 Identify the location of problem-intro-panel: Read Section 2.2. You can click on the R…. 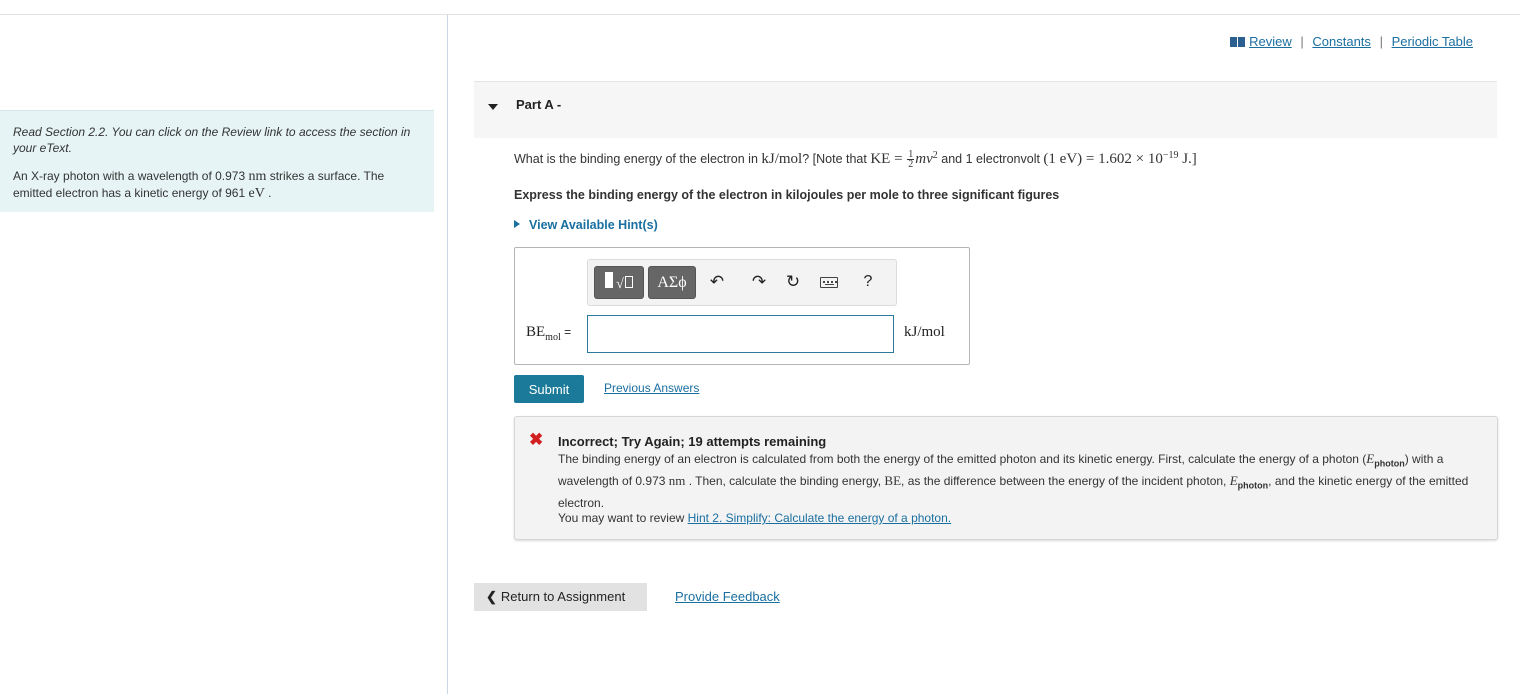
(217, 161).